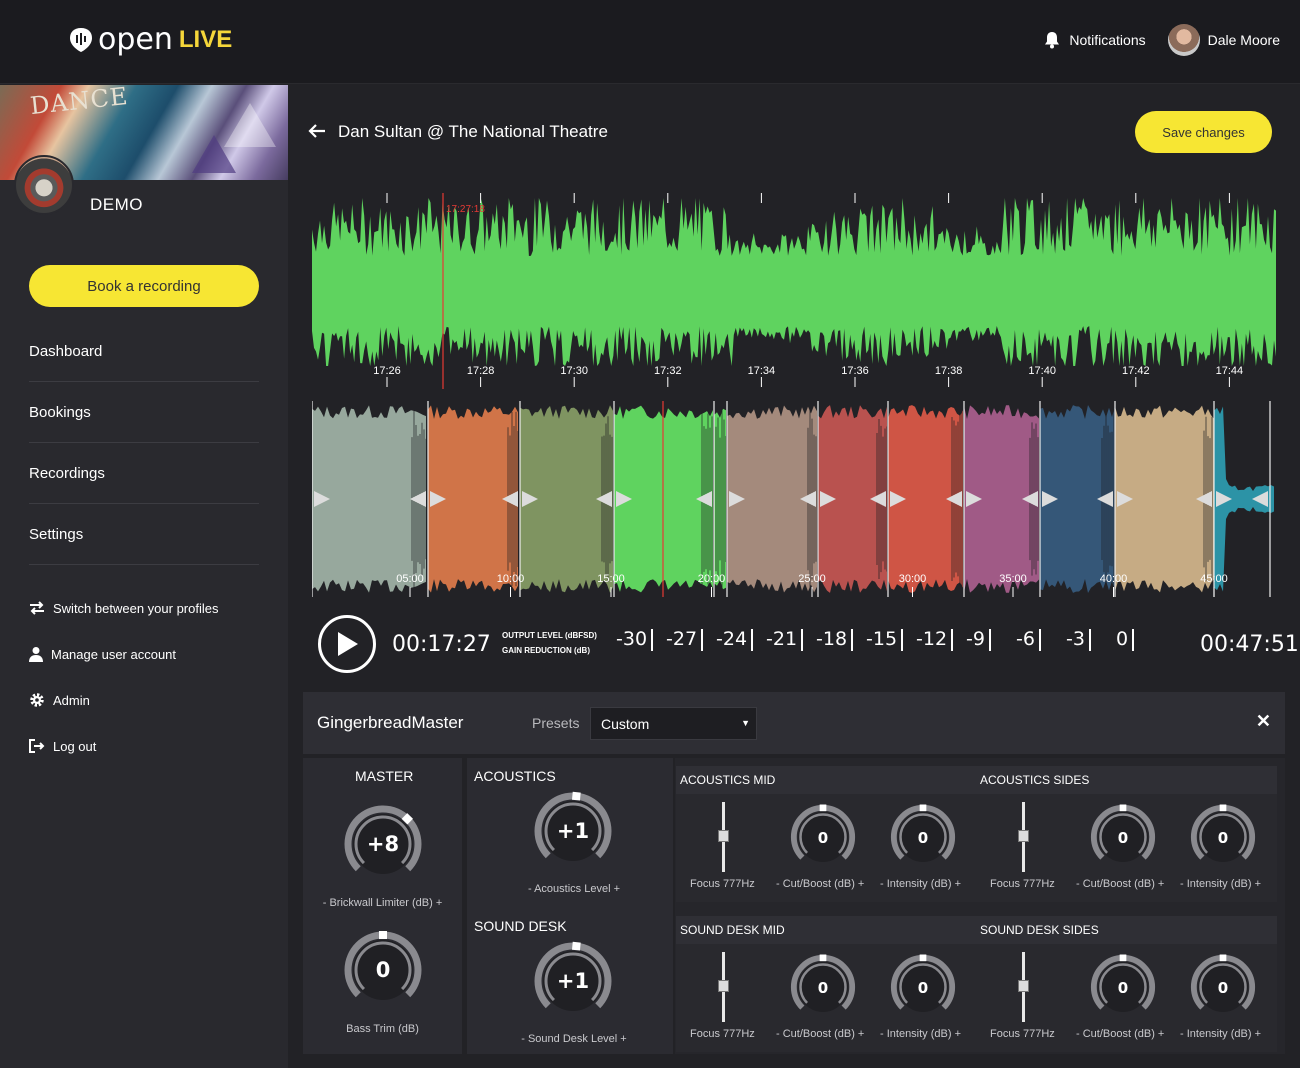  I want to click on logout-link: Log out, so click(149, 746).